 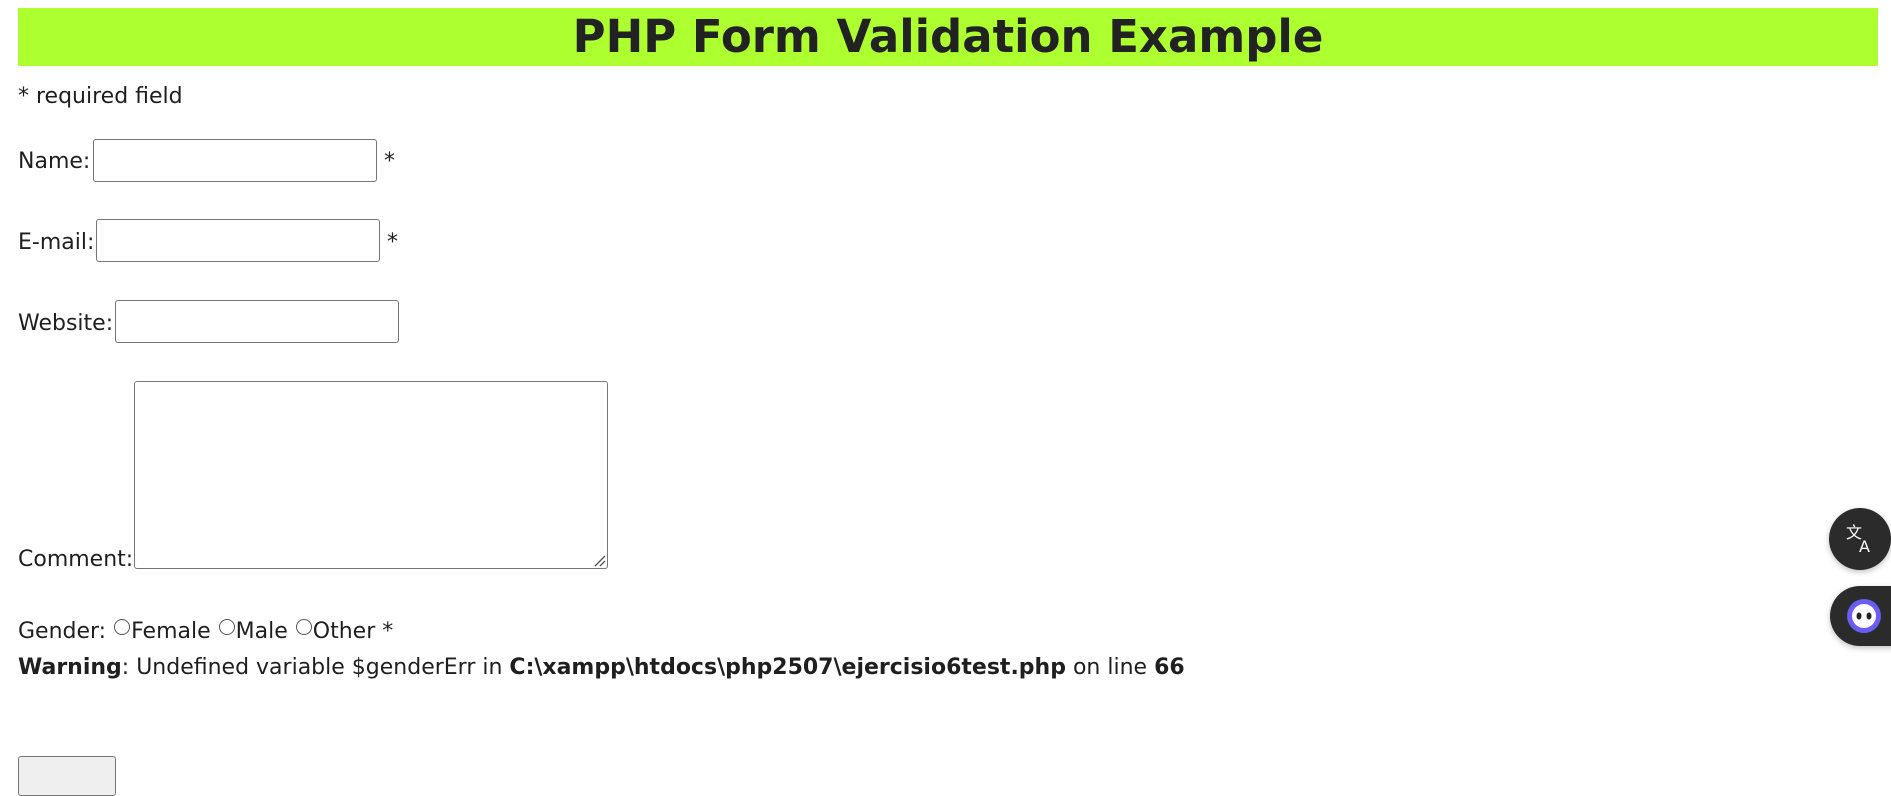 What do you see at coordinates (56, 242) in the screenshot?
I see `email-label: E-mail:` at bounding box center [56, 242].